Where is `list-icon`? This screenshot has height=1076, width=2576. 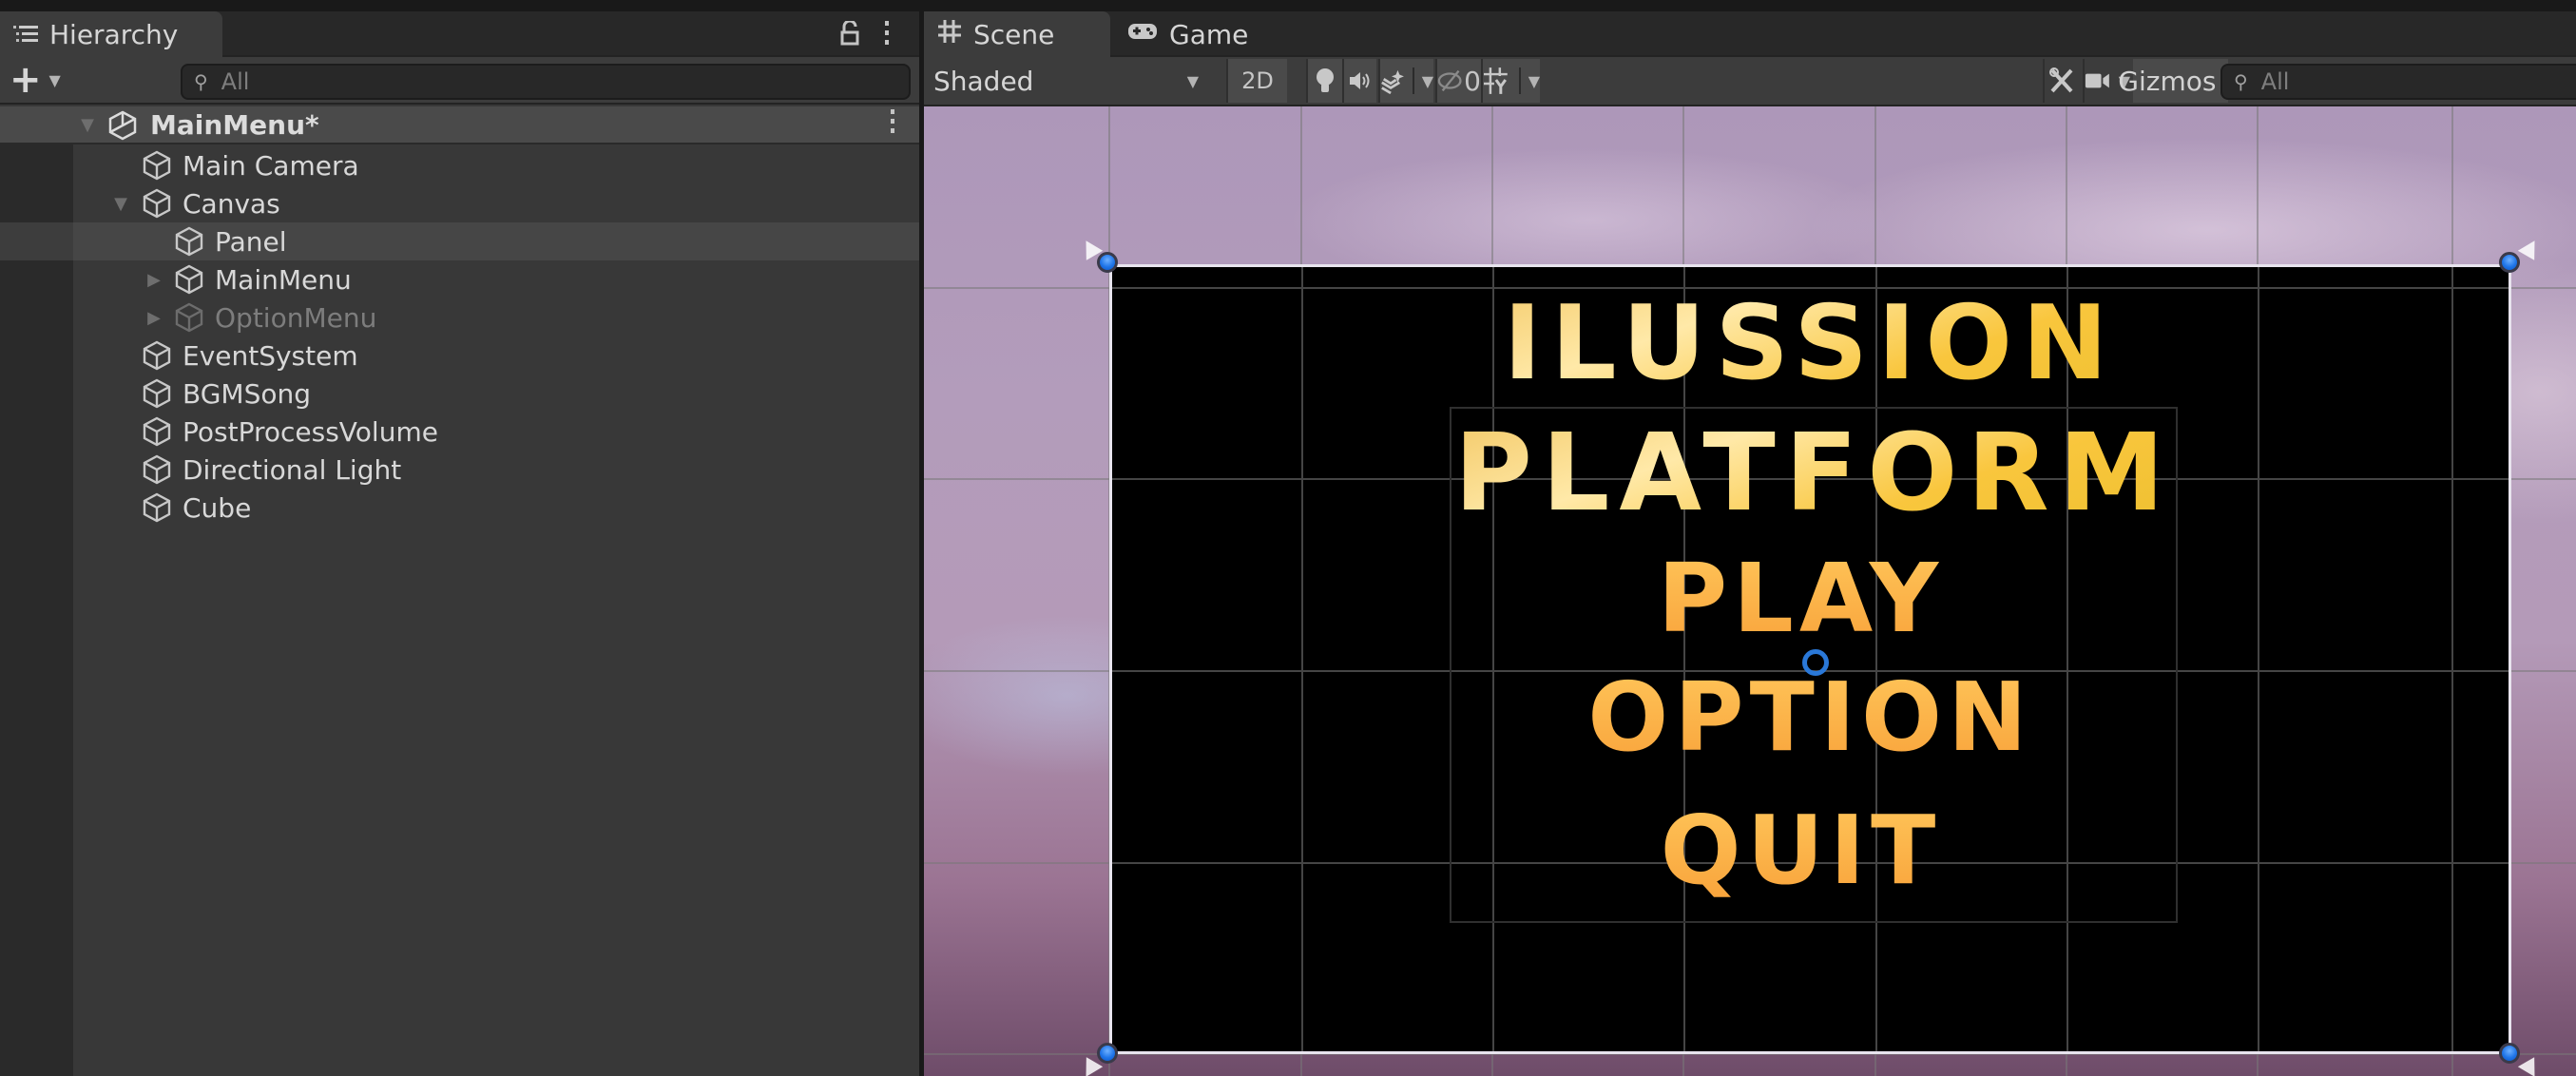 list-icon is located at coordinates (25, 34).